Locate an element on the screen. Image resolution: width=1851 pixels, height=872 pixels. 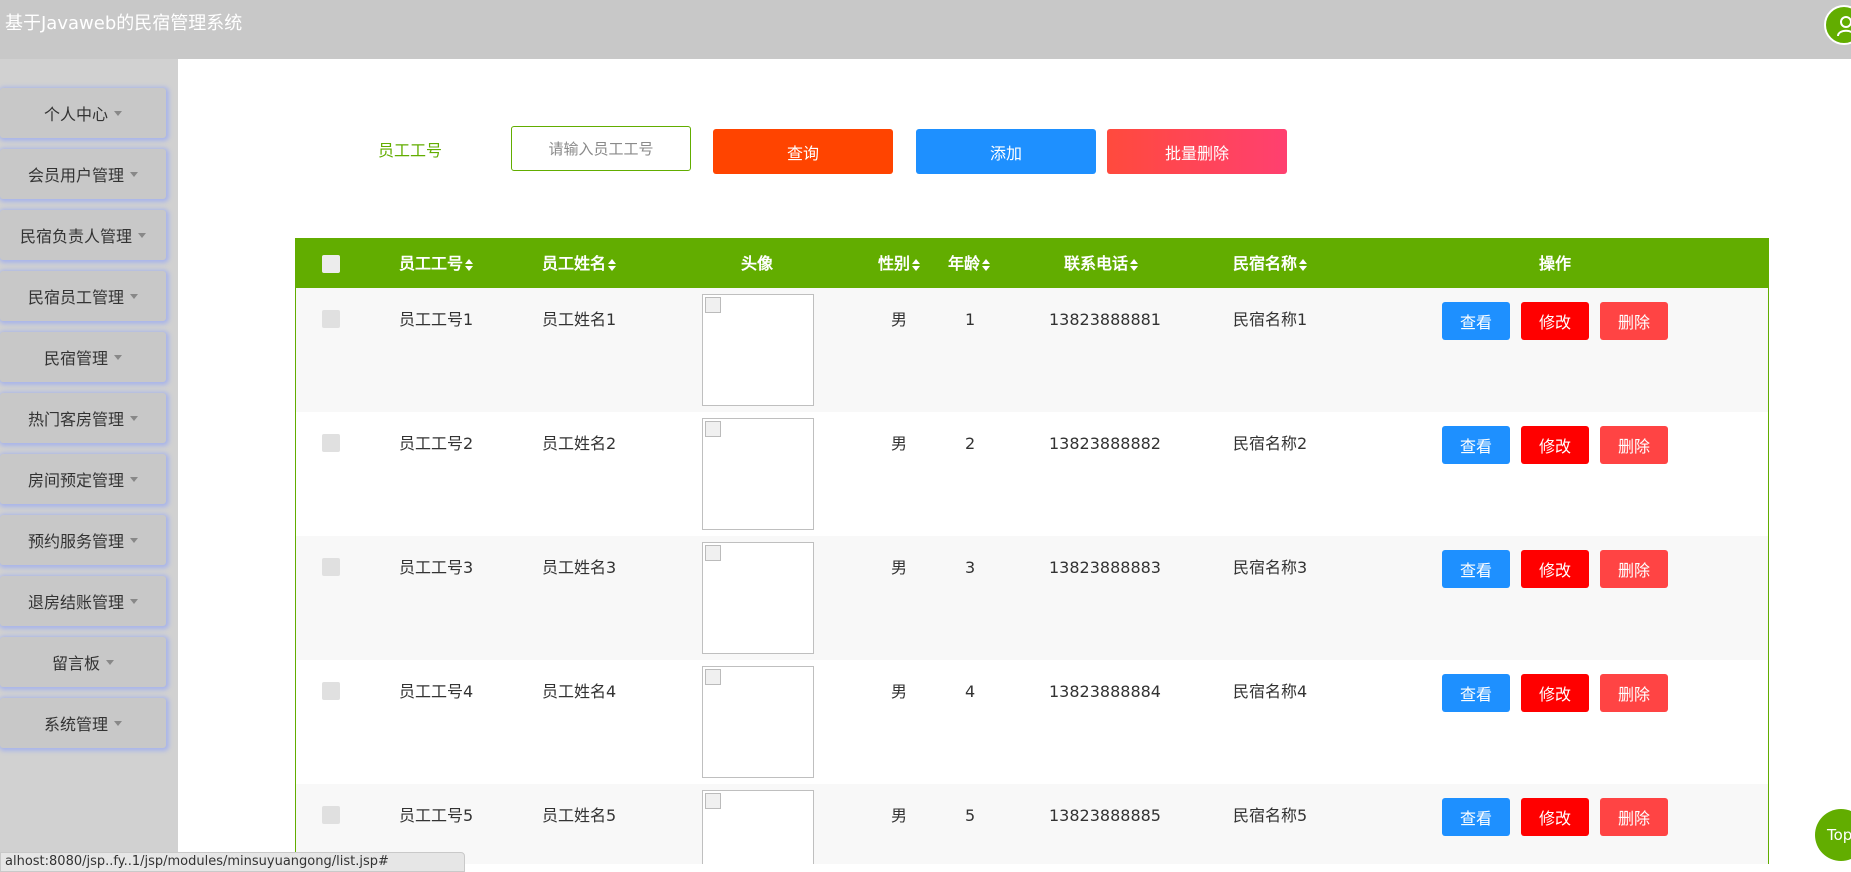
sidebar-item-checkout: 退房结账管理 is located at coordinates (83, 601).